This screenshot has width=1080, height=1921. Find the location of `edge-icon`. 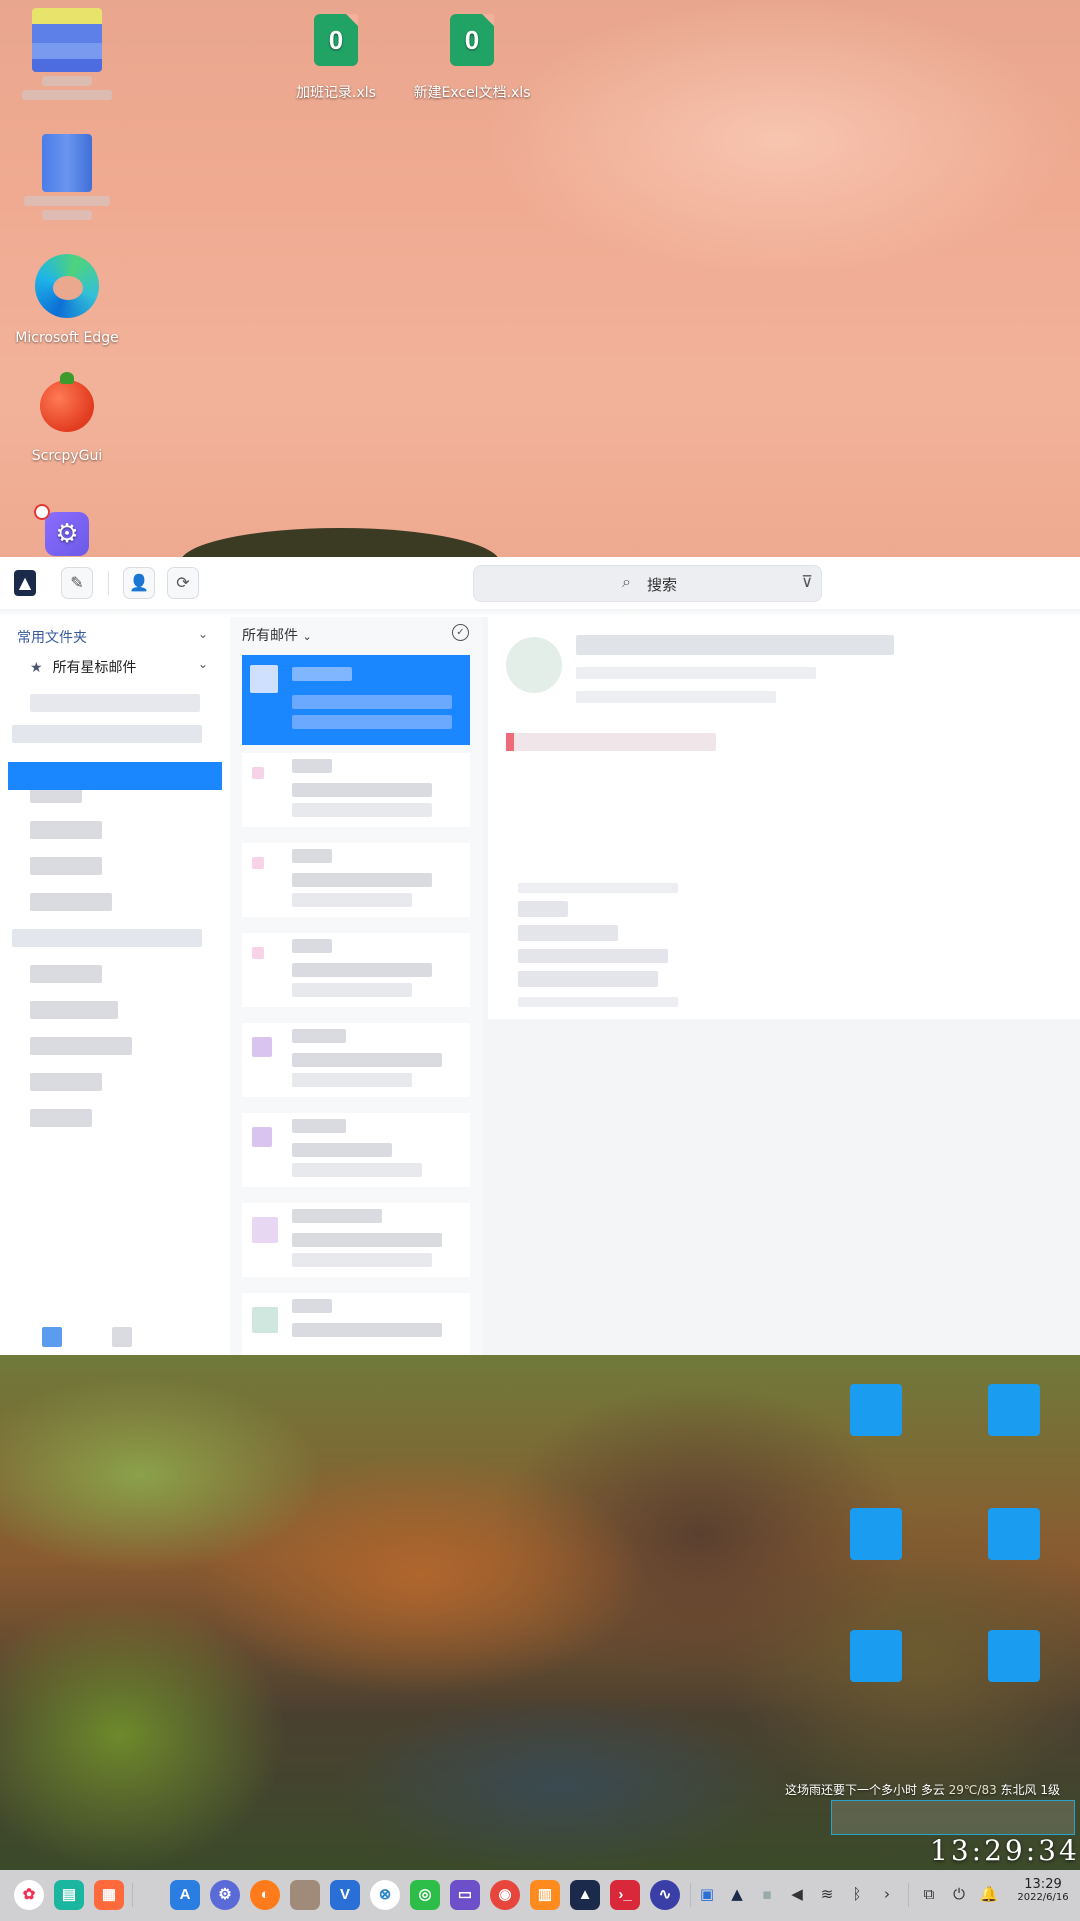

edge-icon is located at coordinates (67, 286).